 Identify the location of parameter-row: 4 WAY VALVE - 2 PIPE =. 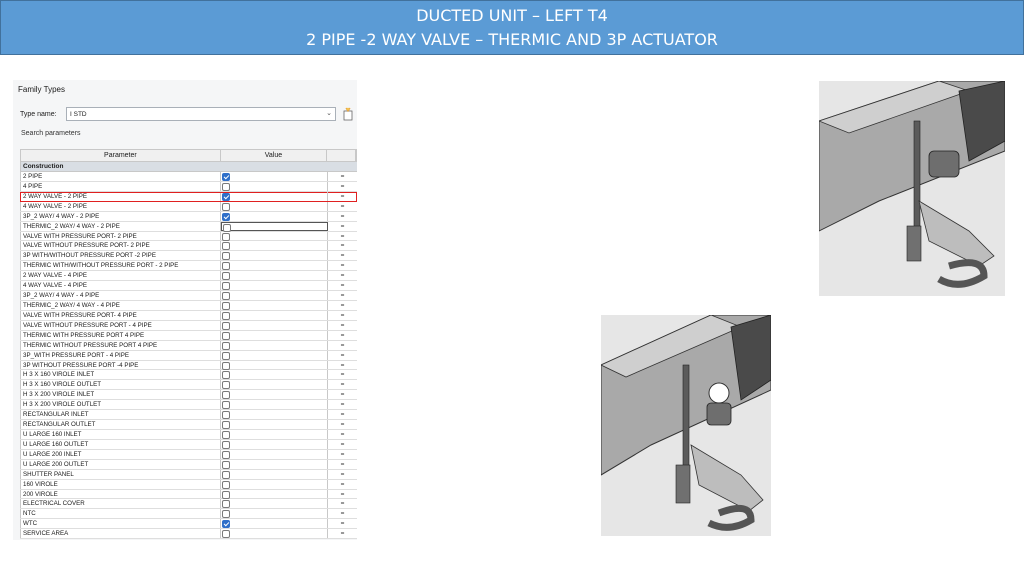
(188, 206).